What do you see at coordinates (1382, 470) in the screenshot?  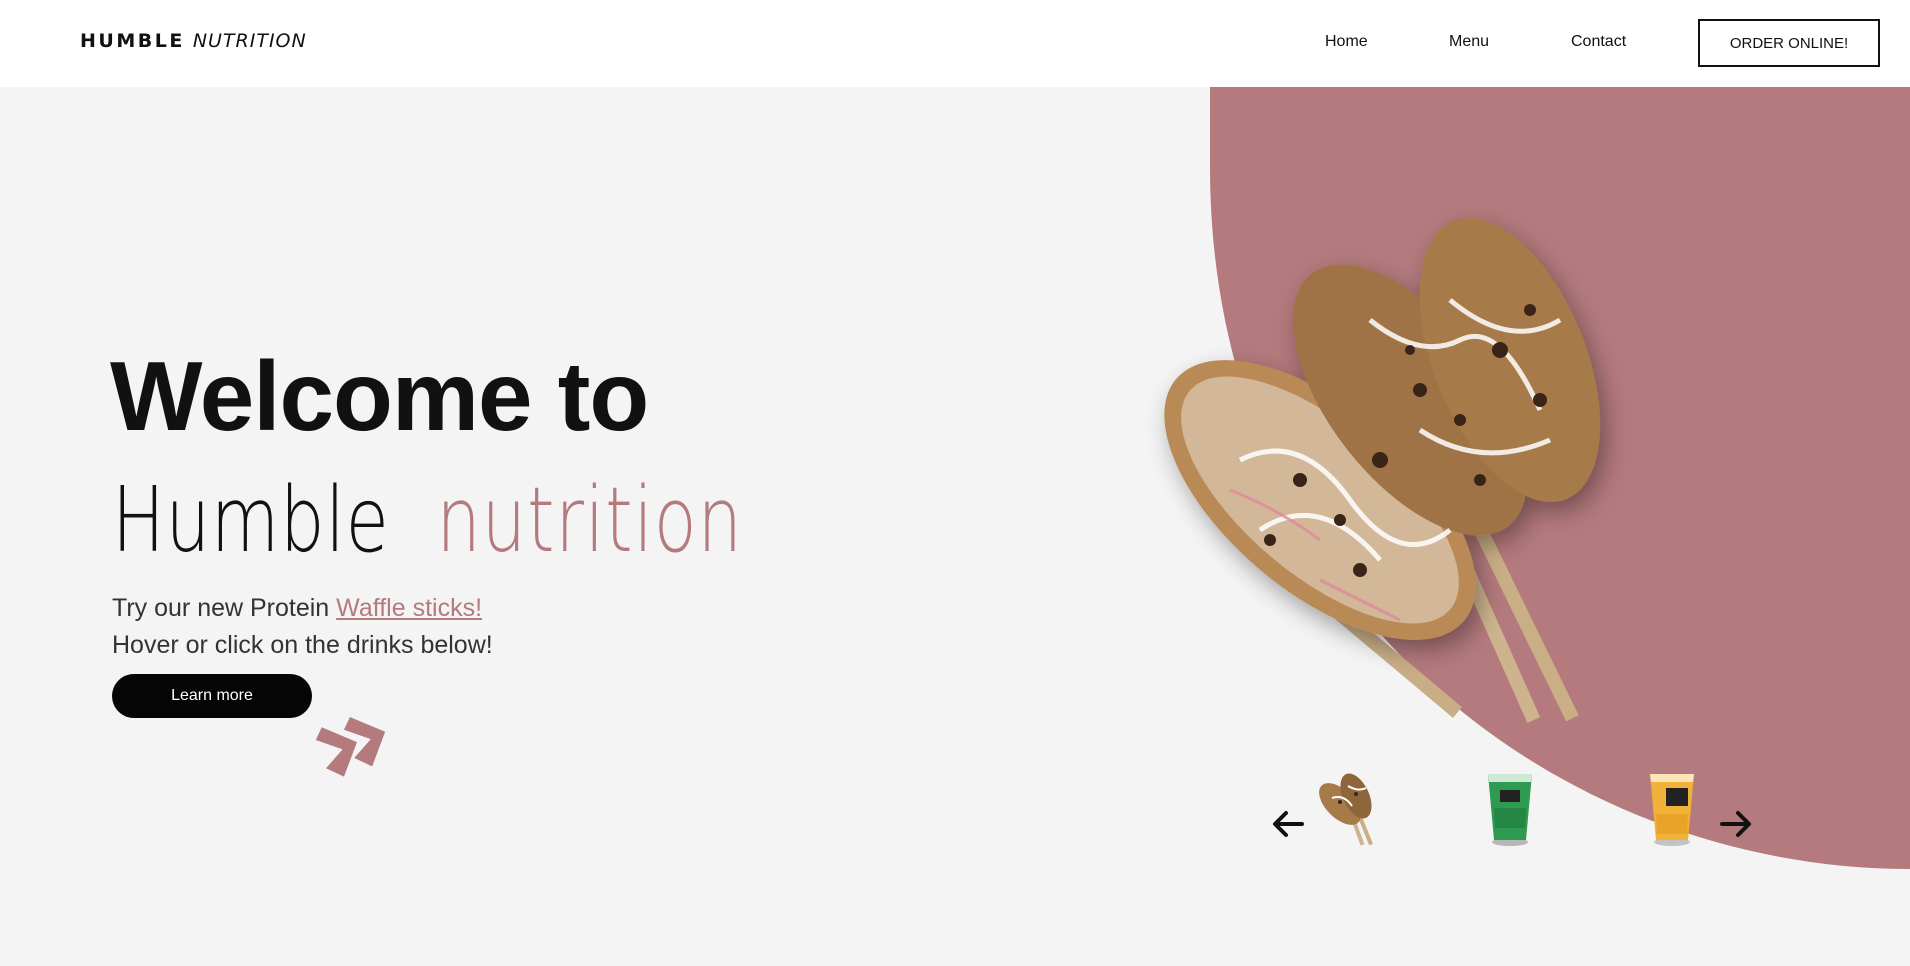 I see `waffle-sticks-image` at bounding box center [1382, 470].